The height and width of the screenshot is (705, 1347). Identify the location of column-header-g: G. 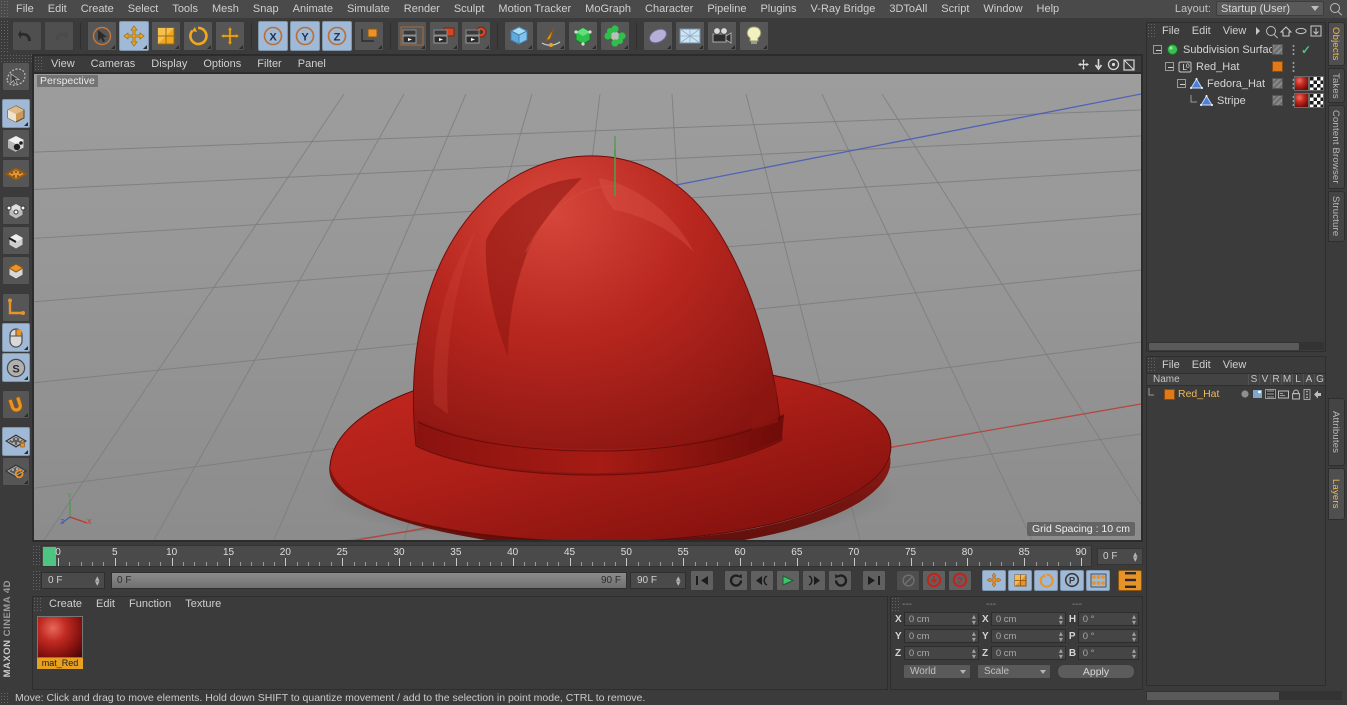
(1319, 379).